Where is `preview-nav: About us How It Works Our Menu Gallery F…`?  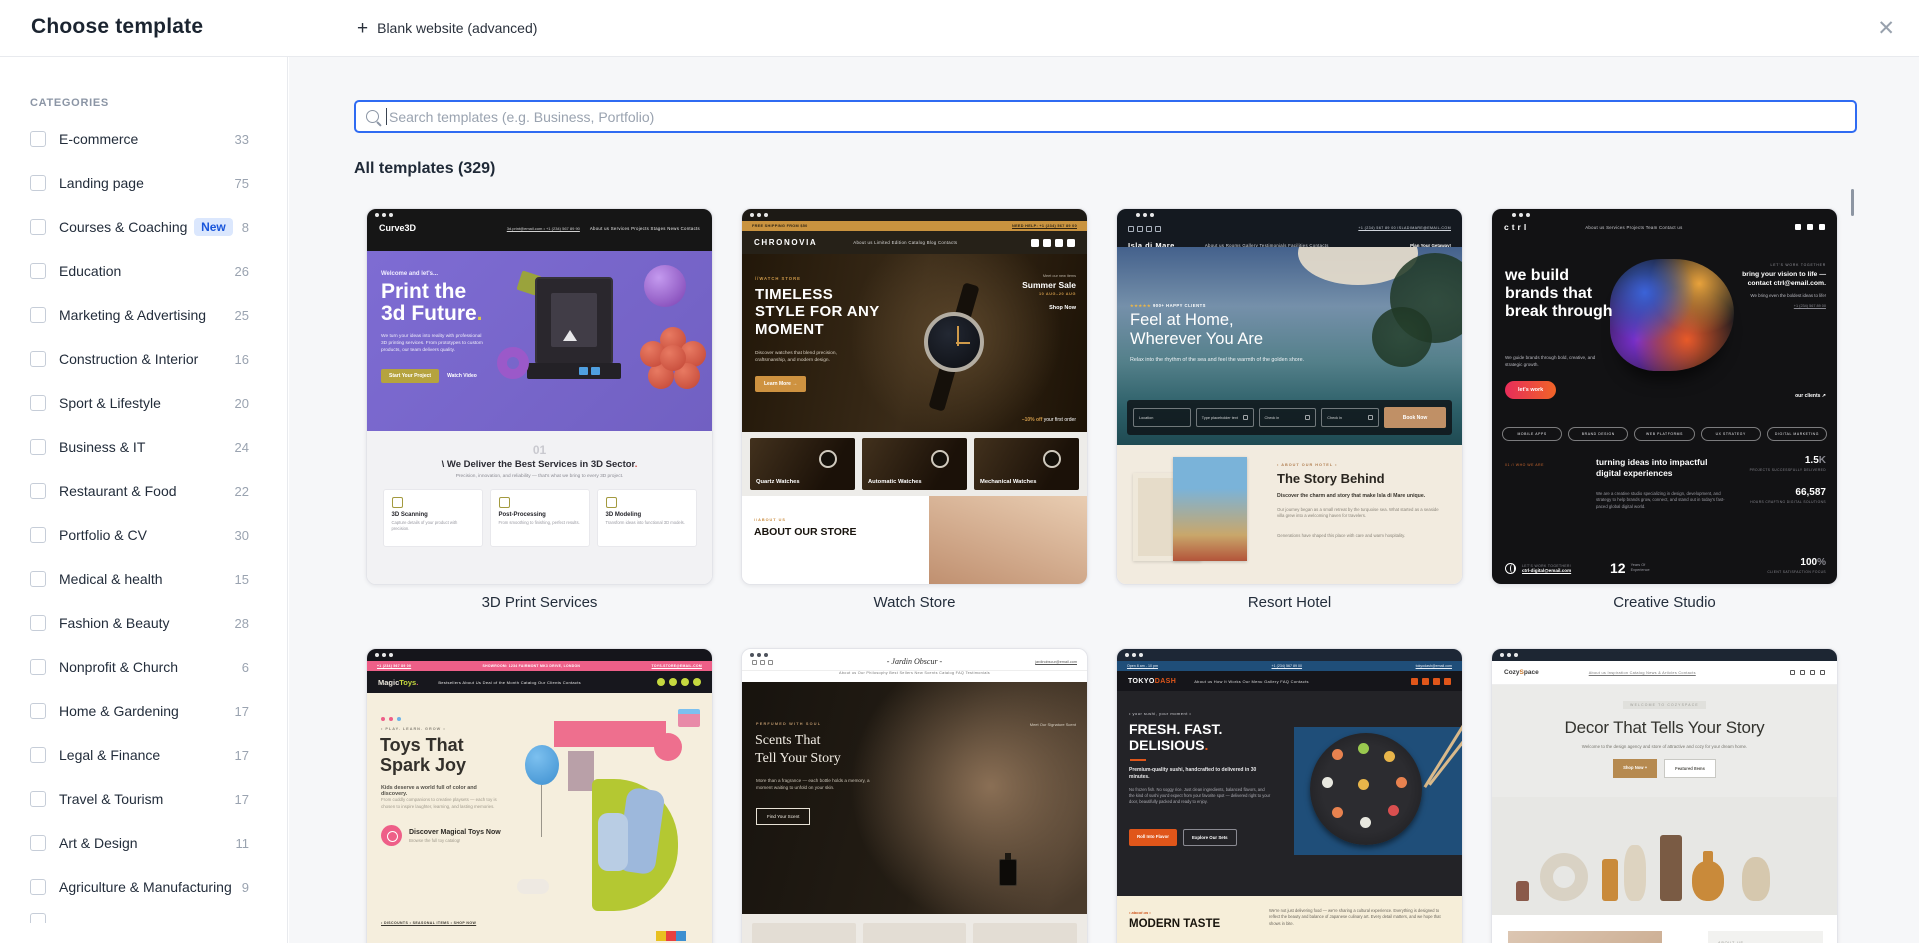
preview-nav: About us How It Works Our Menu Gallery F… is located at coordinates (1251, 681).